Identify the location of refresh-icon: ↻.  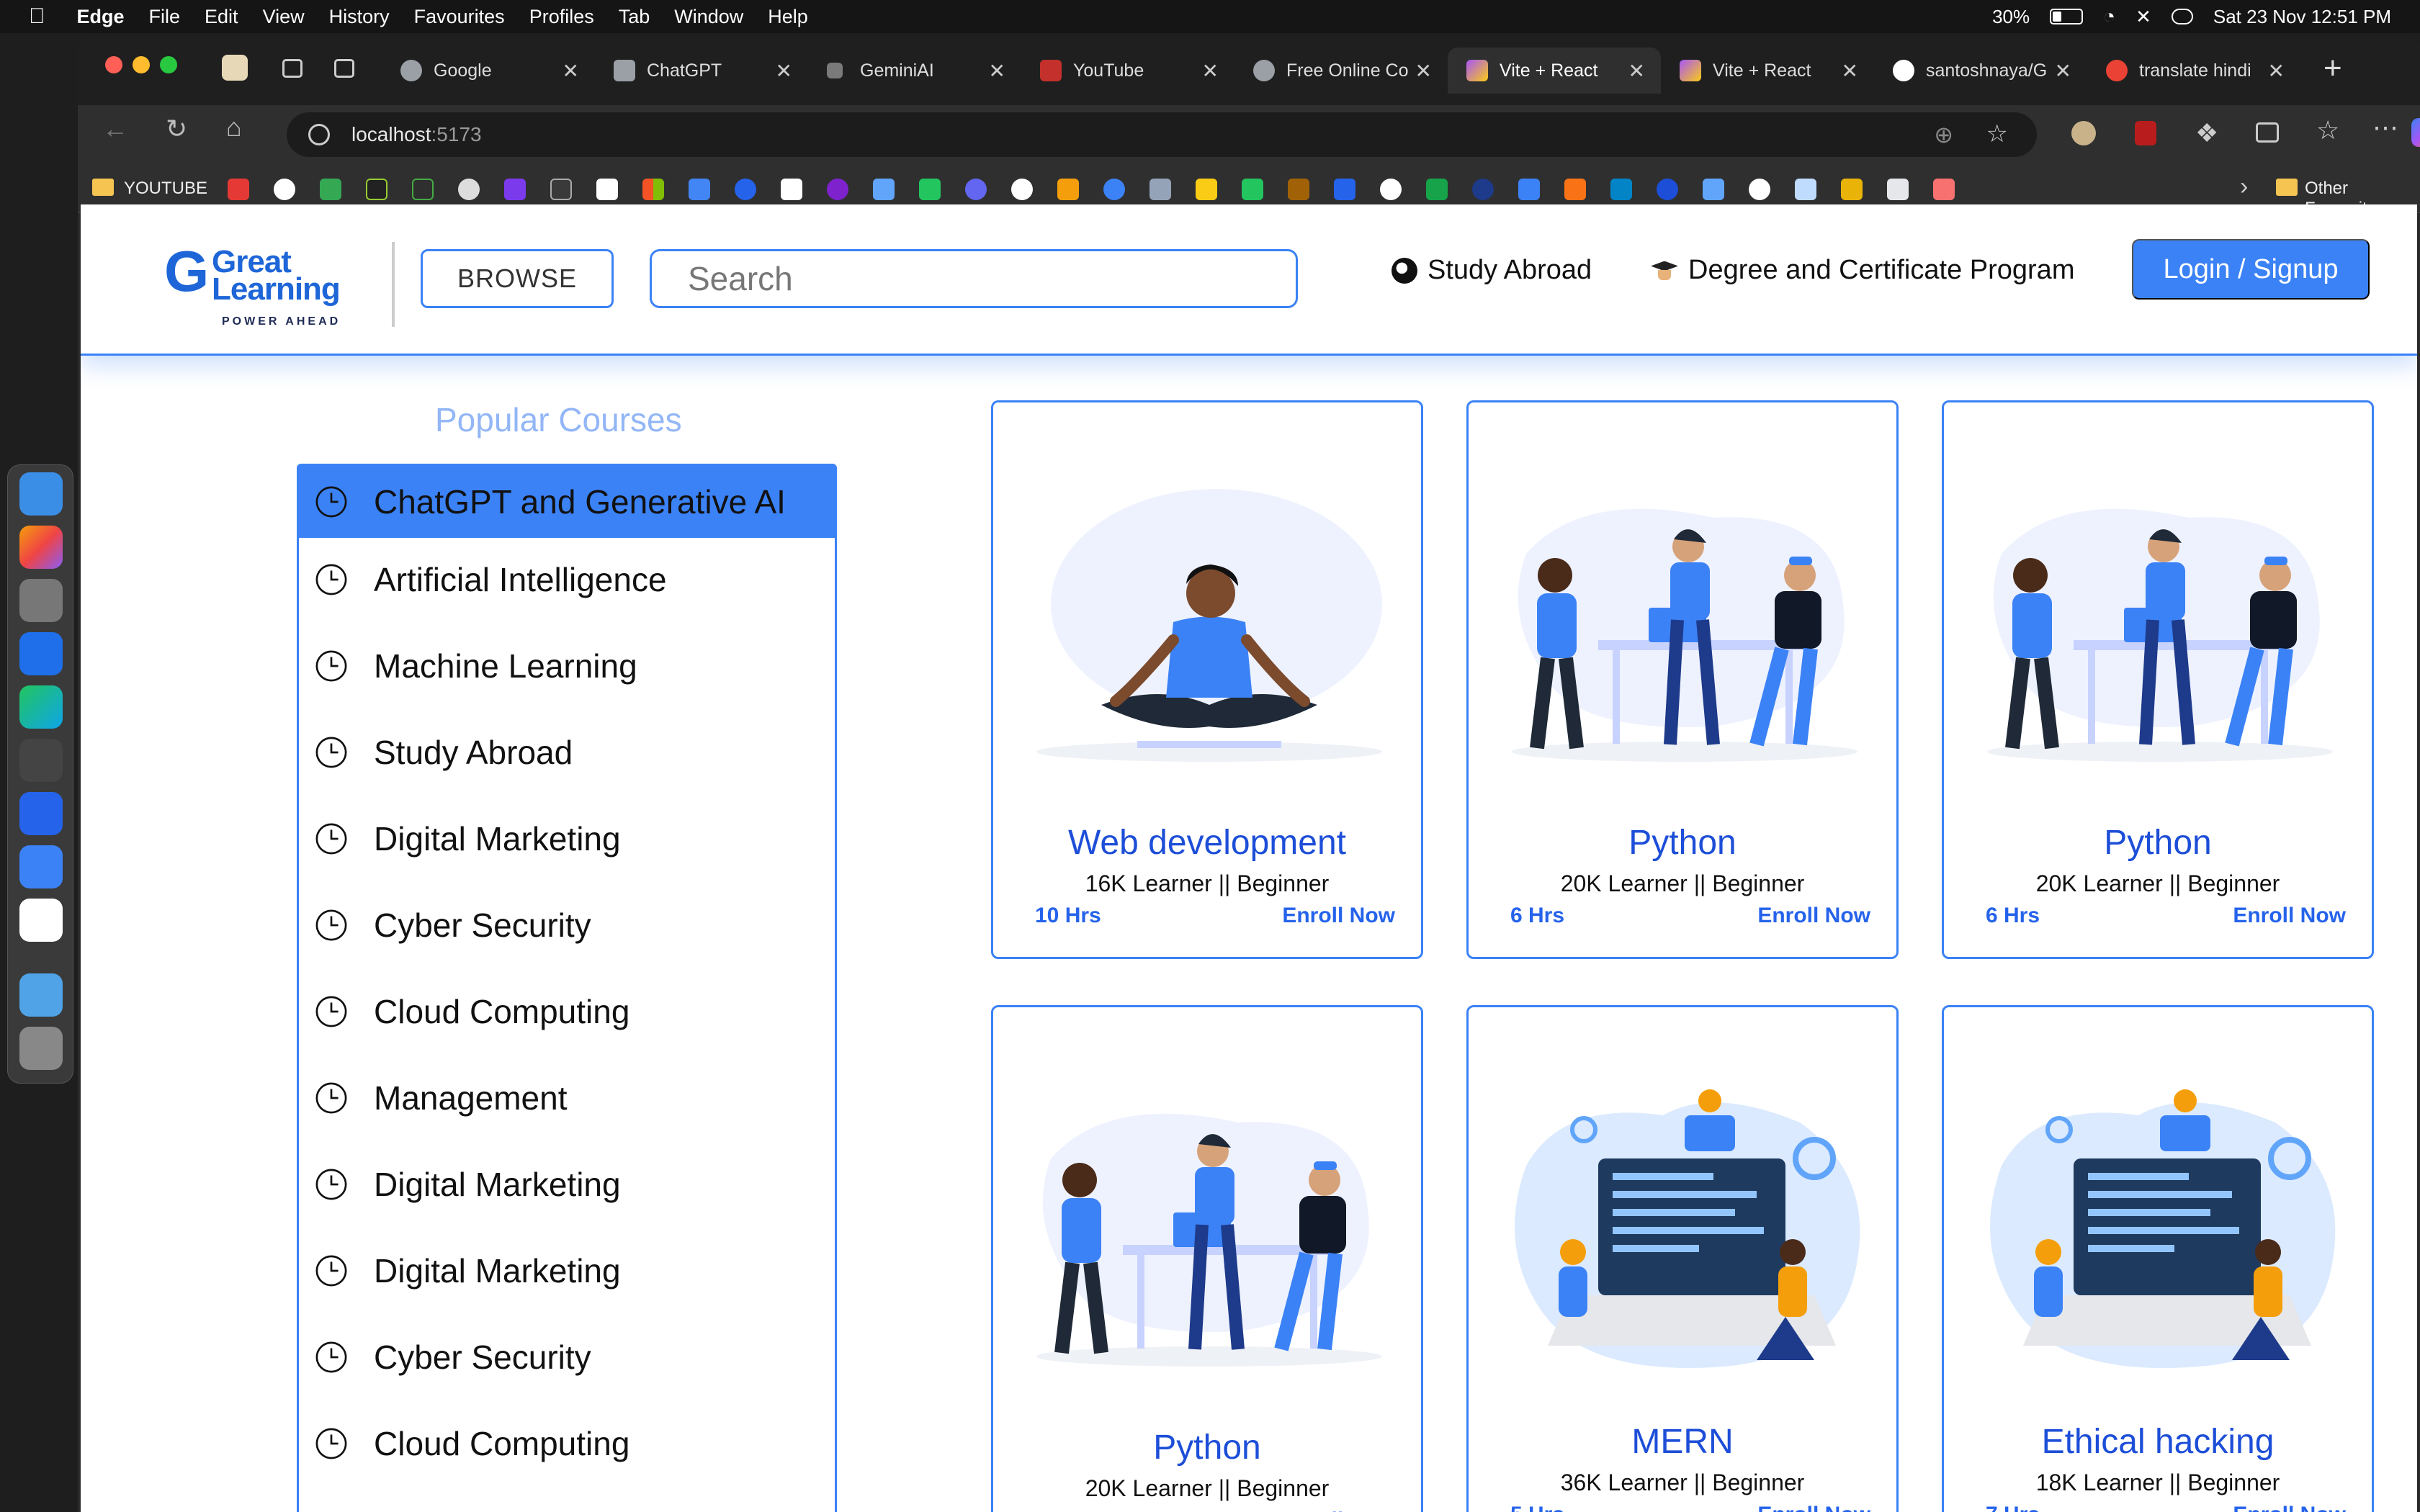
(176, 129).